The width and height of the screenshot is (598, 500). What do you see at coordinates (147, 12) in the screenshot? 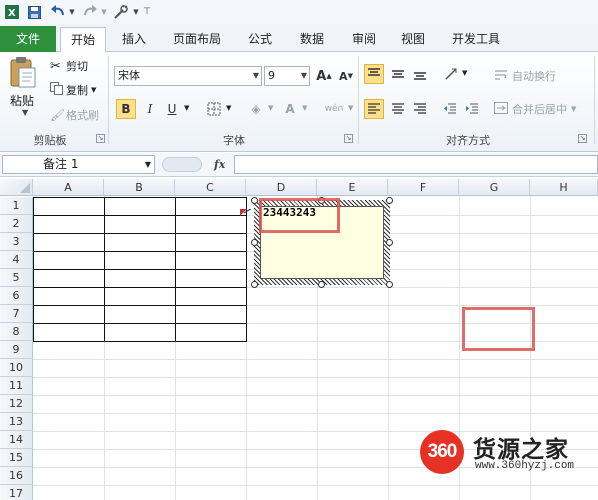
I see `customize-qat-icon: ⊤` at bounding box center [147, 12].